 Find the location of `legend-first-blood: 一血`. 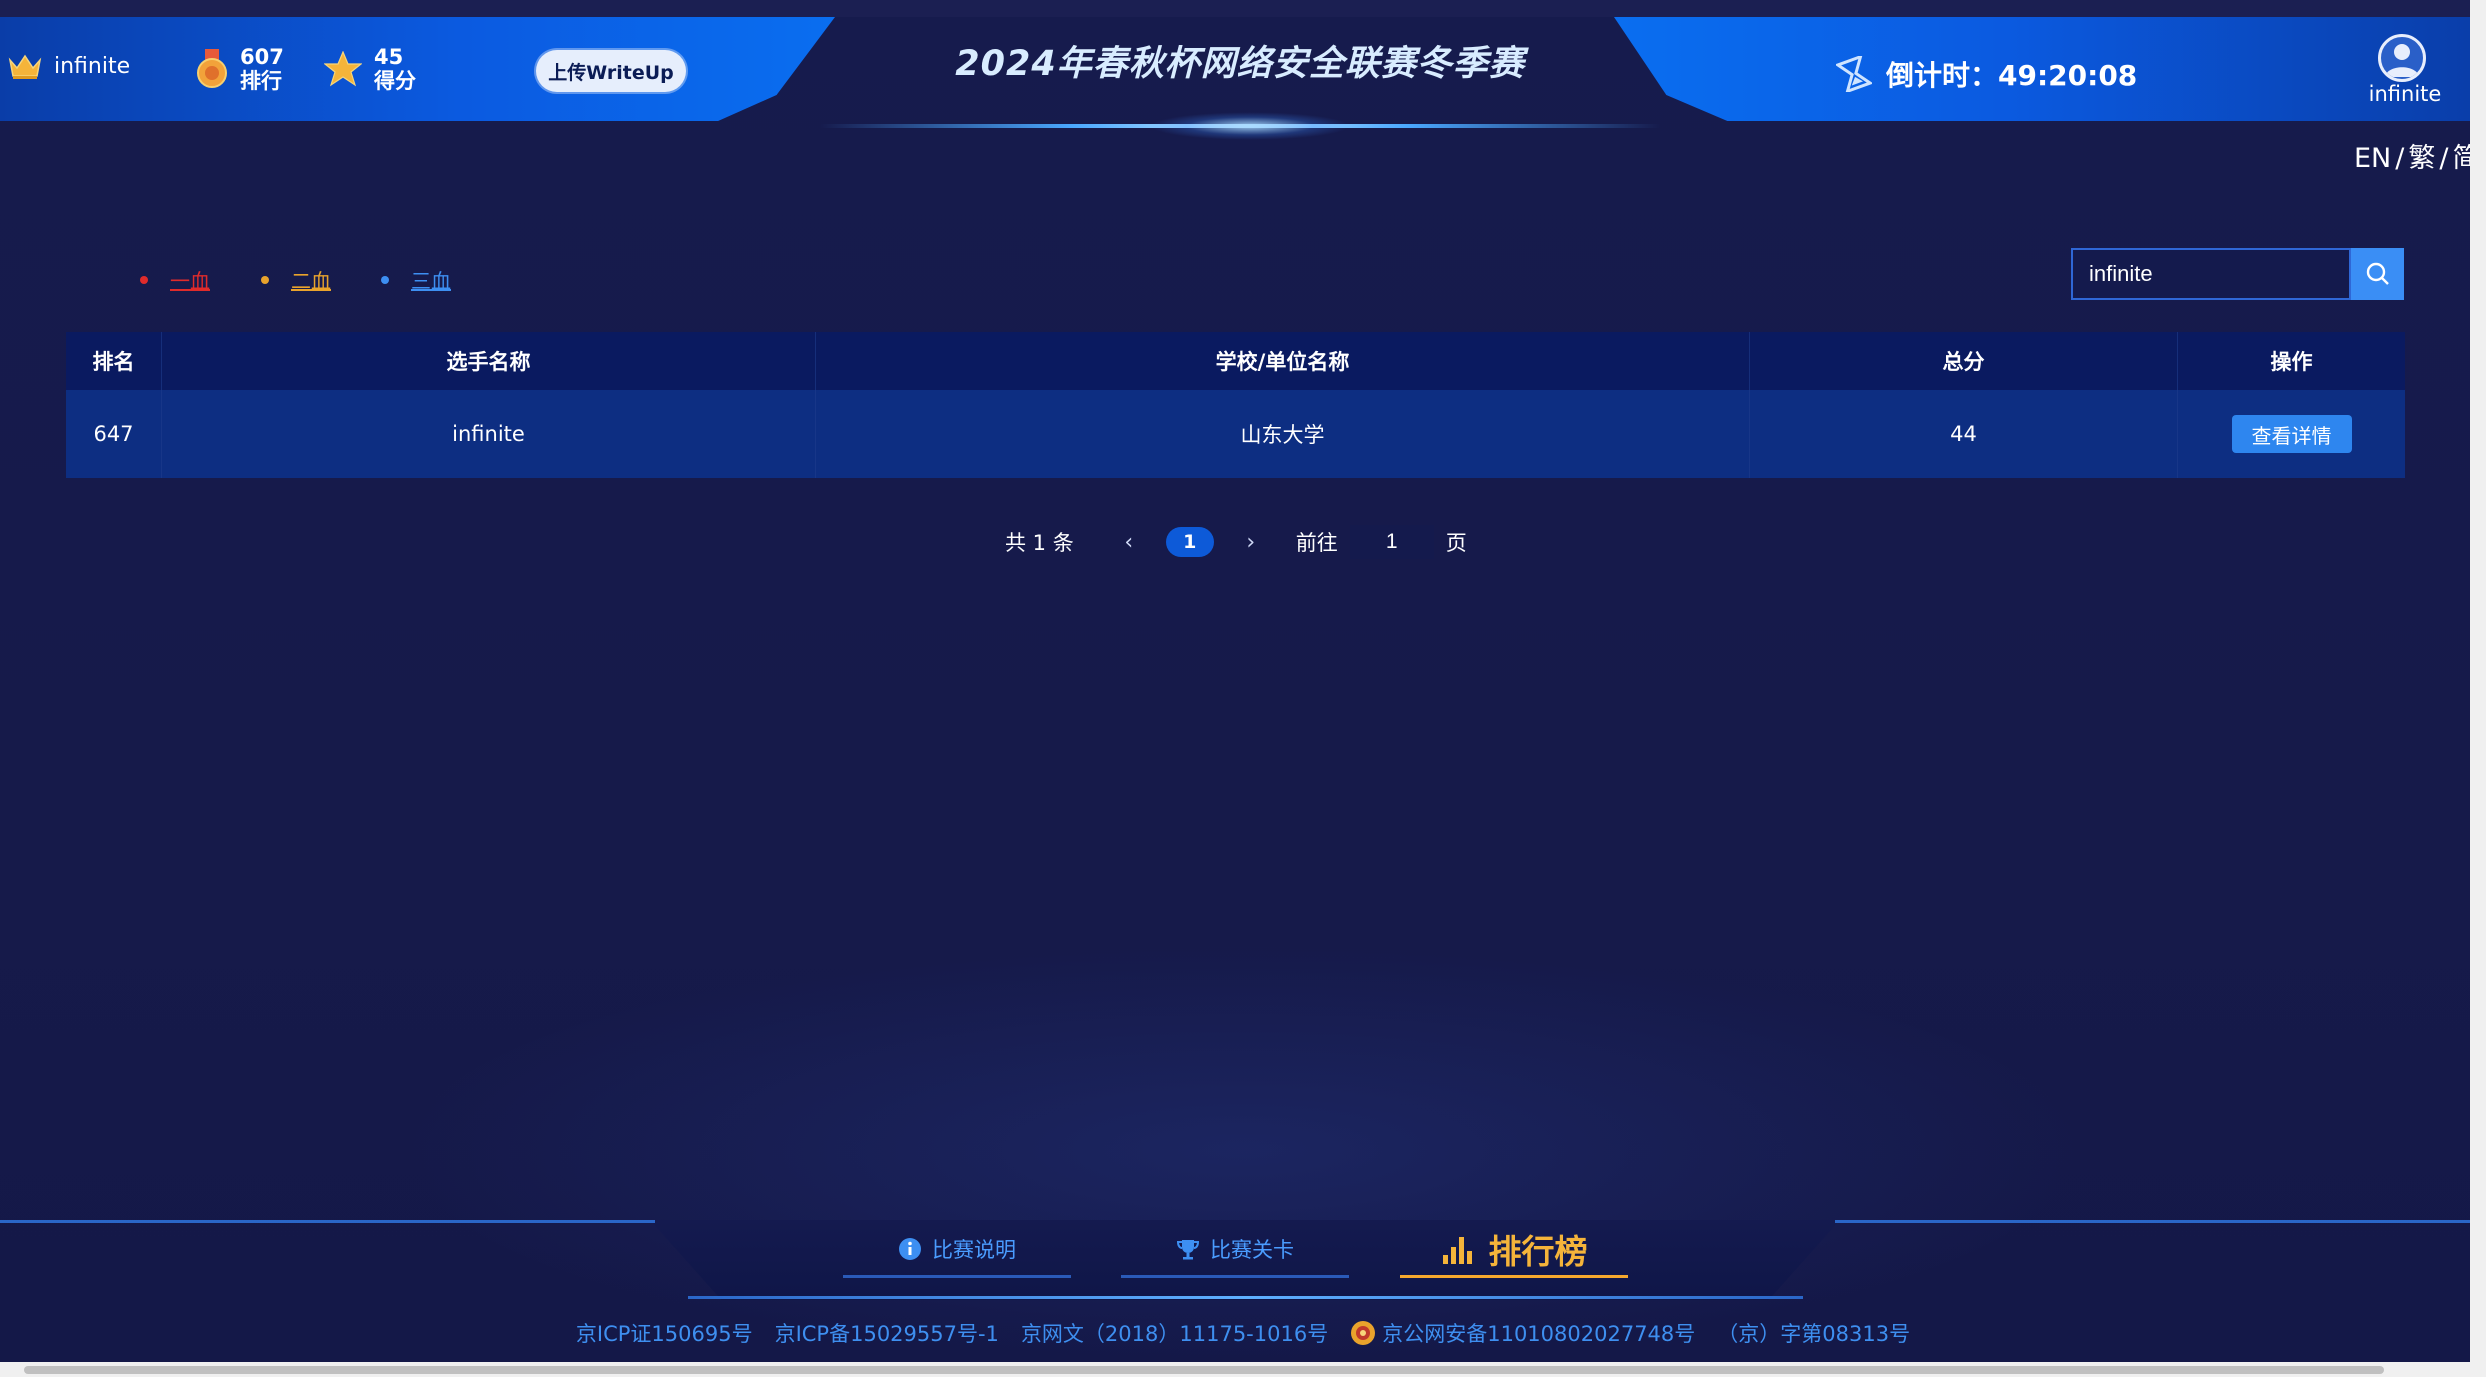

legend-first-blood: 一血 is located at coordinates (175, 279).